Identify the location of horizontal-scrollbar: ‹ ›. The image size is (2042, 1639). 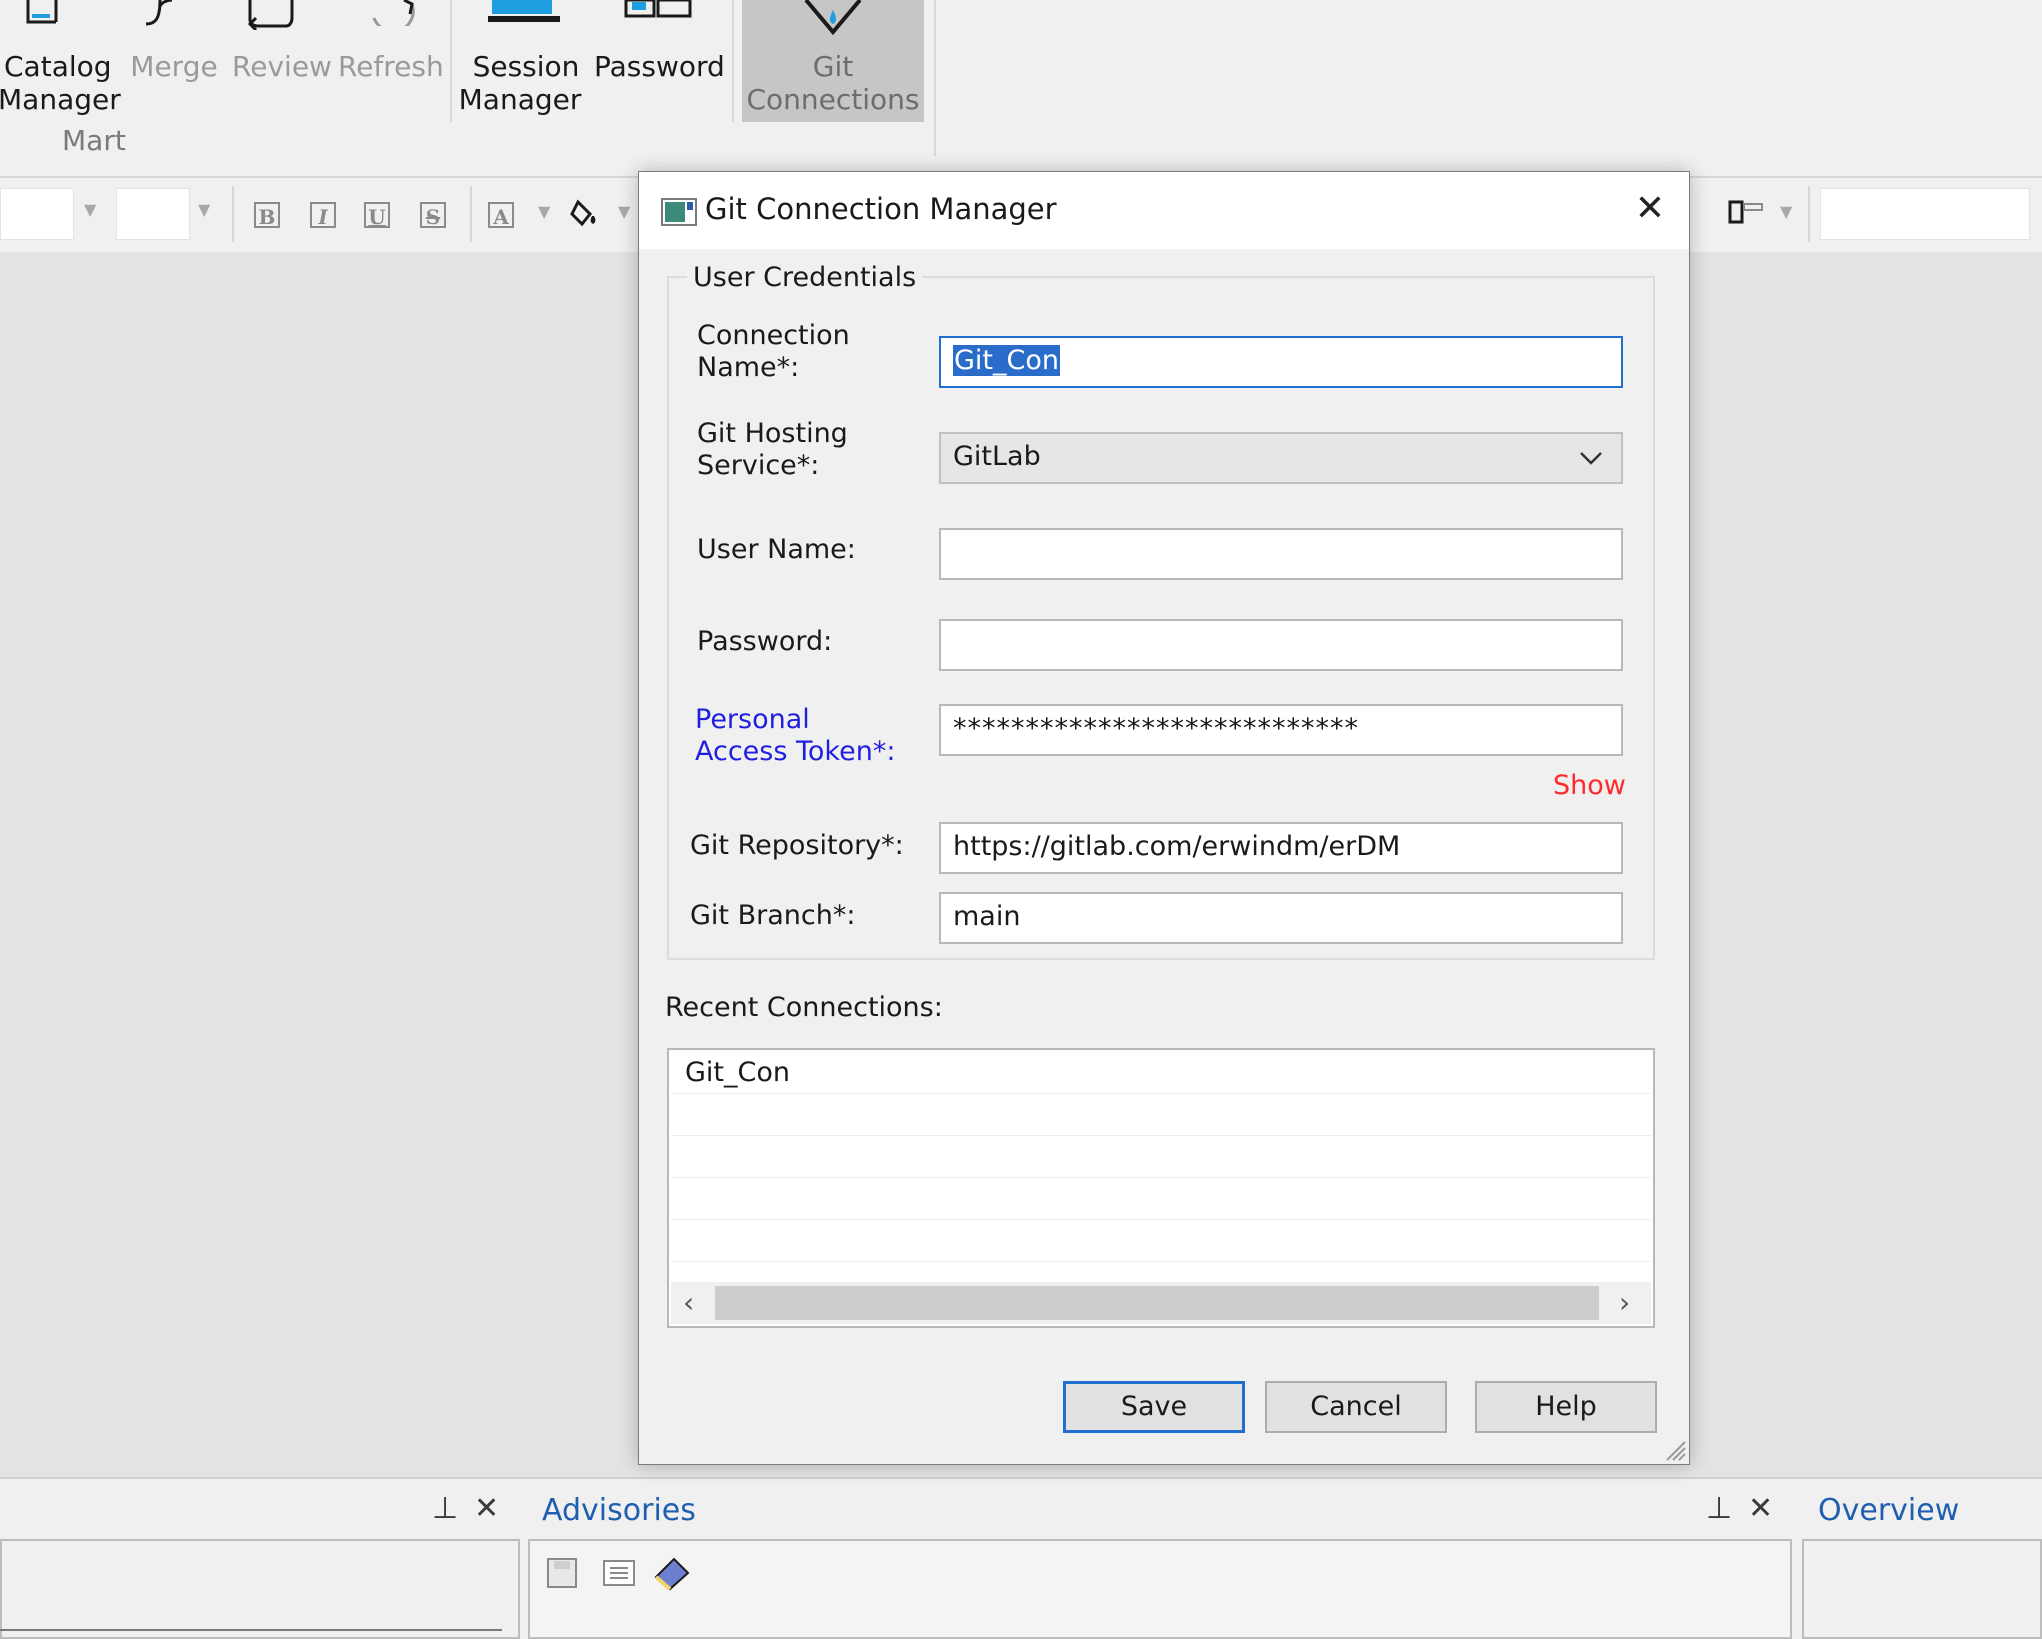
(1161, 1303).